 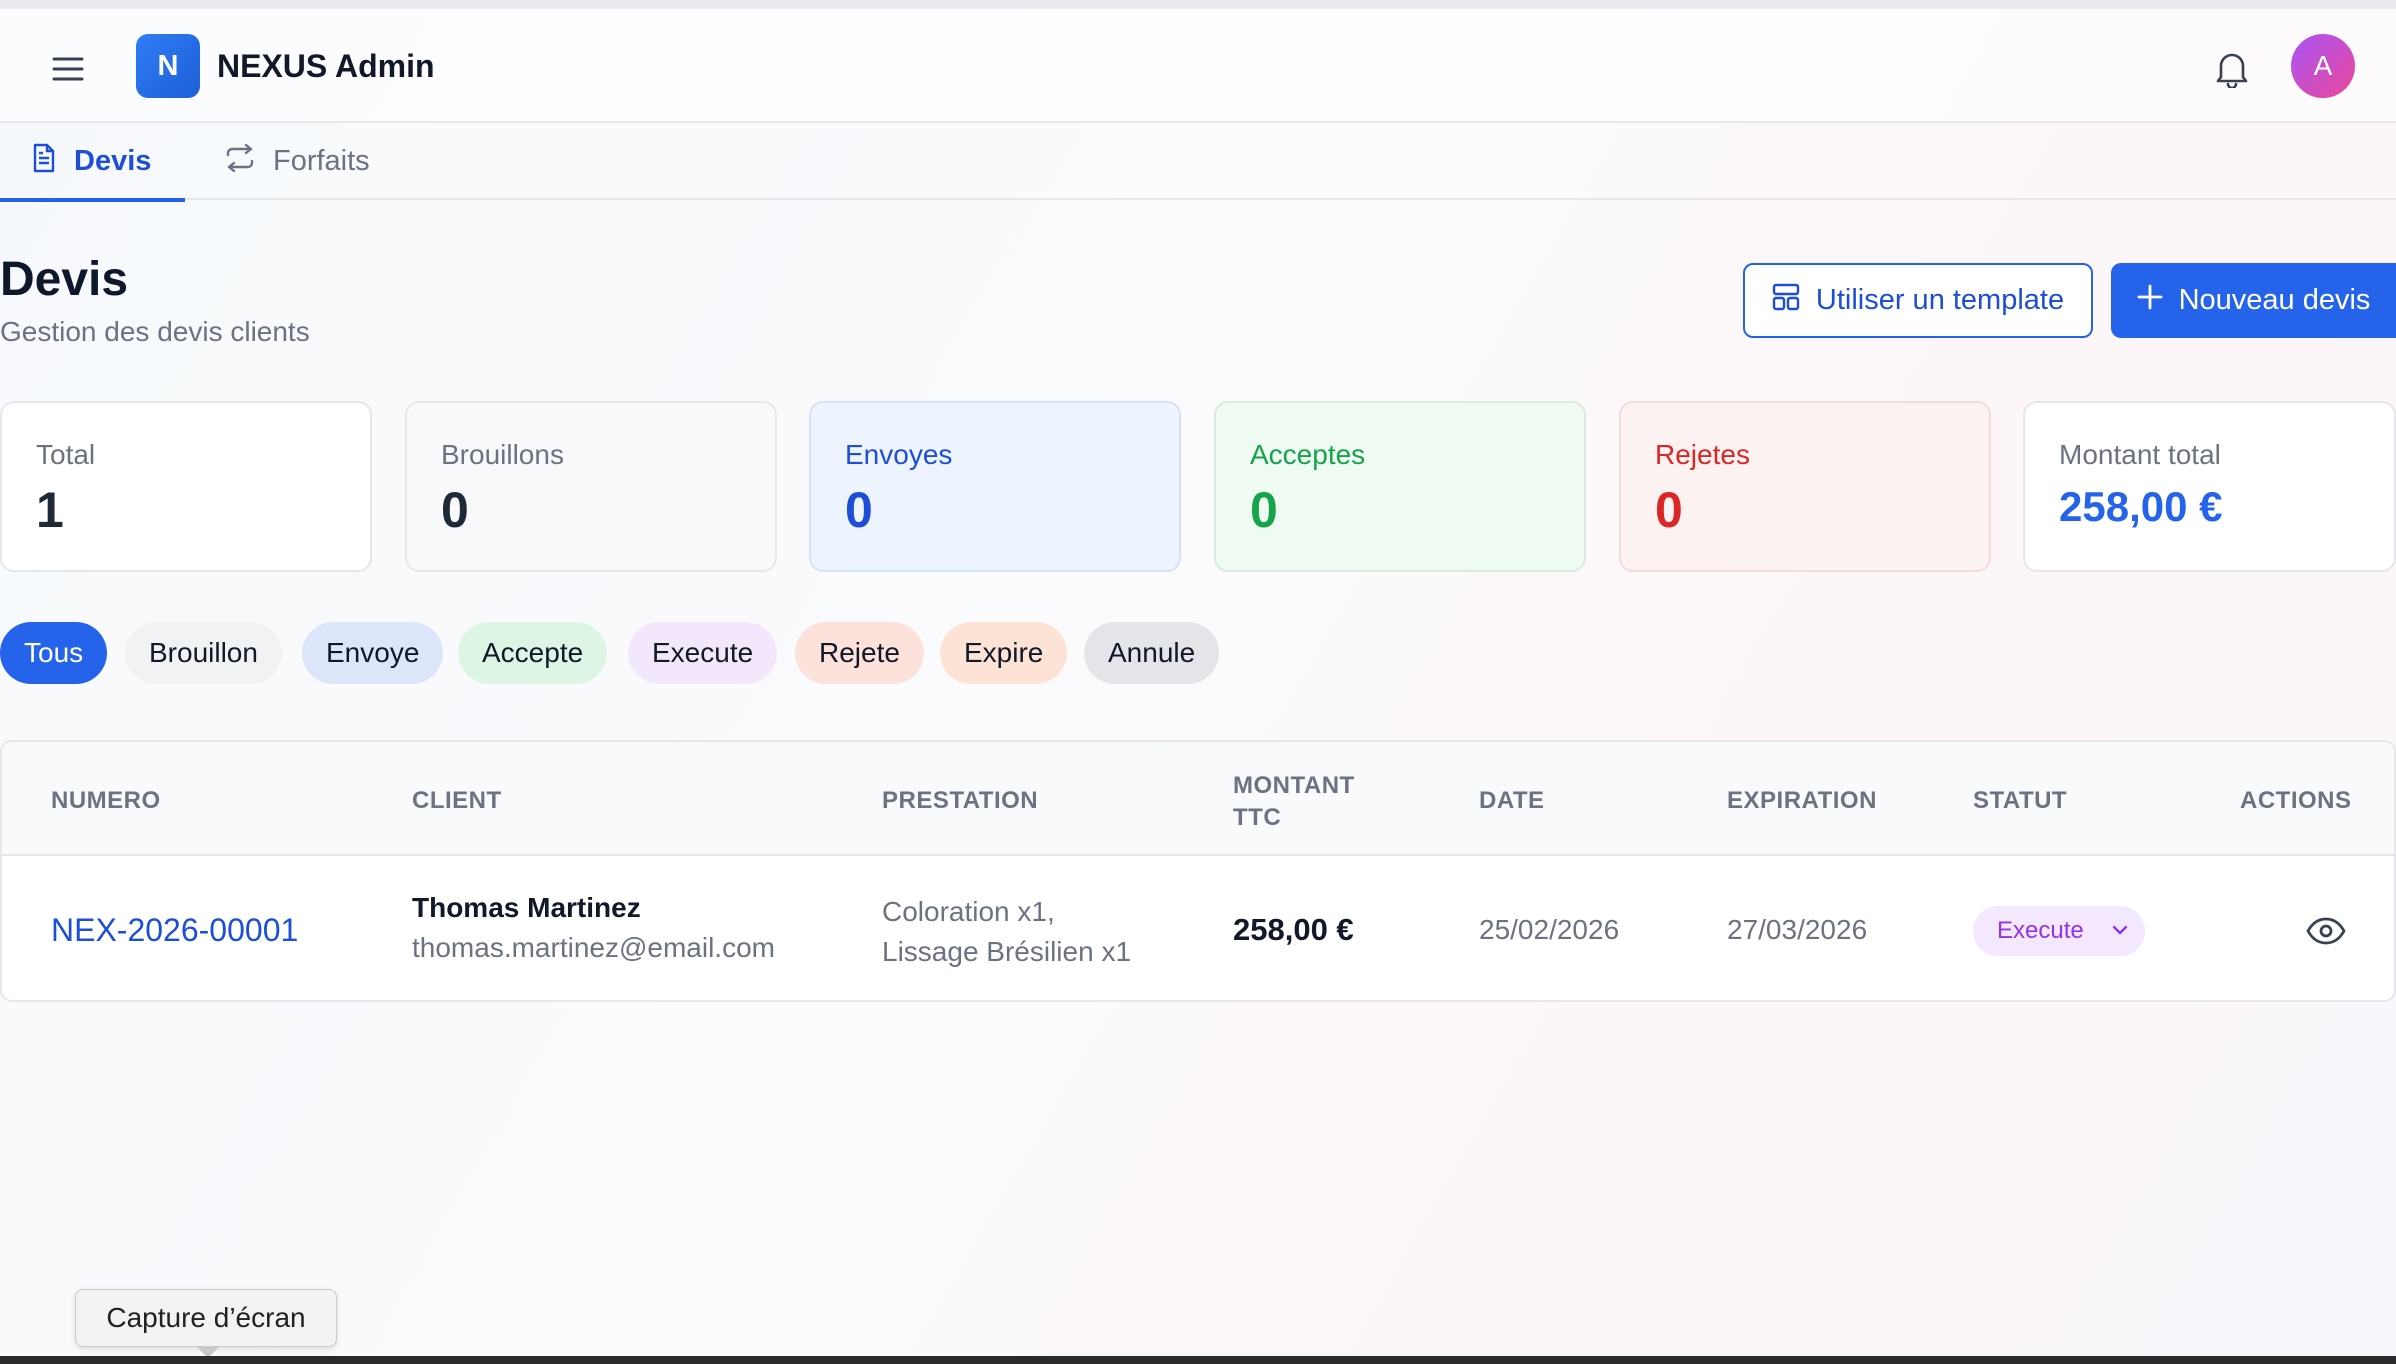 What do you see at coordinates (203, 653) in the screenshot?
I see `filter-draft: Brouillon` at bounding box center [203, 653].